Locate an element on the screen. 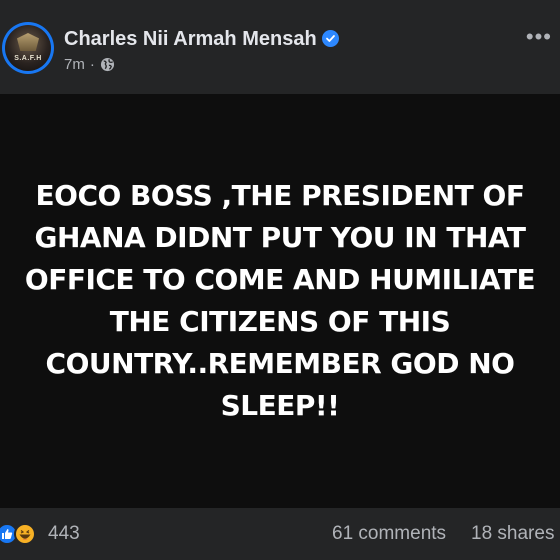 Image resolution: width=560 pixels, height=560 pixels. avatar-image: S.A.F.H is located at coordinates (28, 48).